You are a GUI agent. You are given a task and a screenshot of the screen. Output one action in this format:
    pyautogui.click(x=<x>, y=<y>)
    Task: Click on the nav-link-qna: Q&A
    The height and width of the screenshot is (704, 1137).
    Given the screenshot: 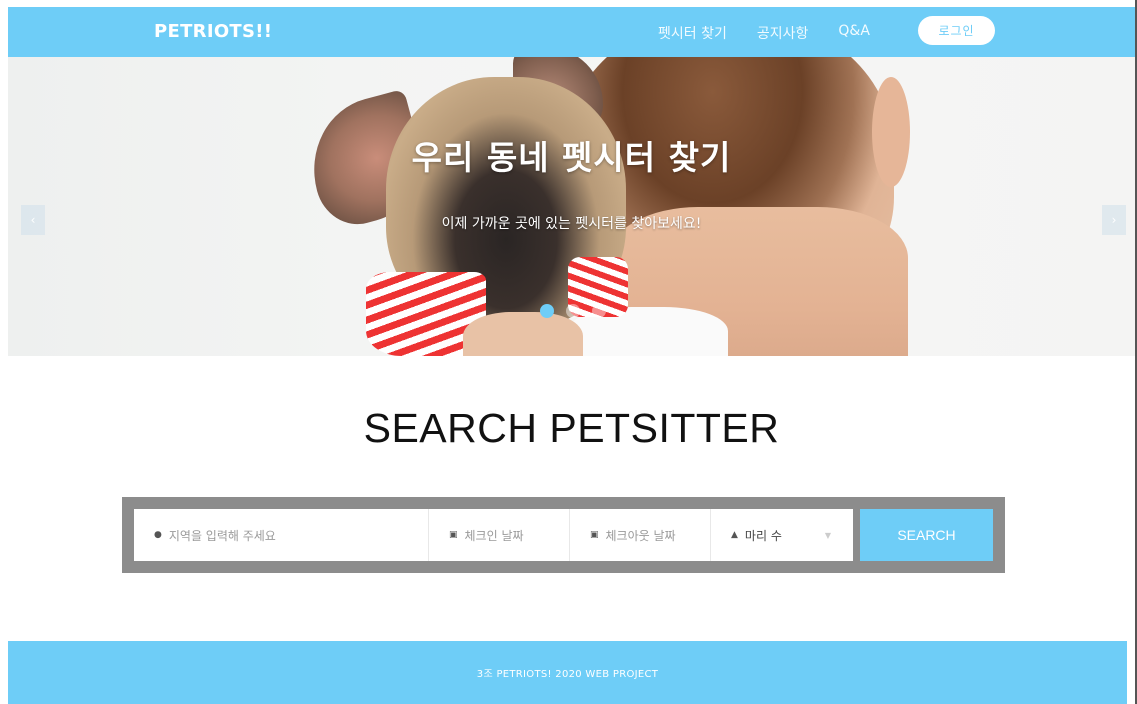 What is the action you would take?
    pyautogui.click(x=854, y=33)
    